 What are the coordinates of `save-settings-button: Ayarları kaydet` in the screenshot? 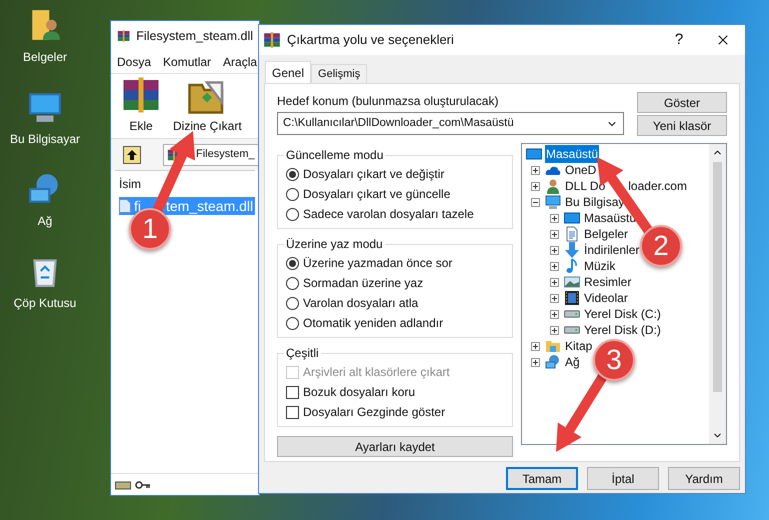 It's located at (395, 446).